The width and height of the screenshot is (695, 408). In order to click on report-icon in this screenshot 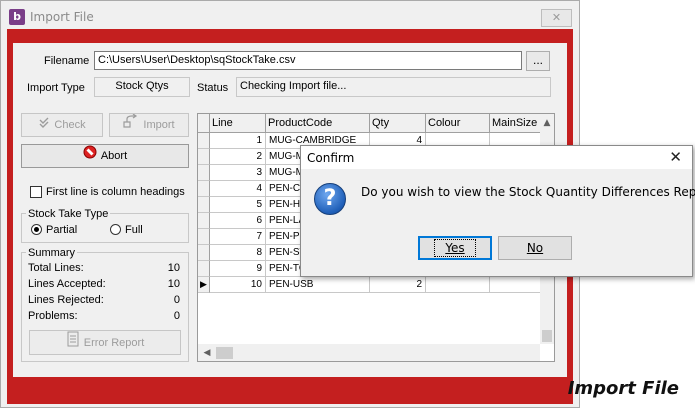, I will do `click(73, 343)`.